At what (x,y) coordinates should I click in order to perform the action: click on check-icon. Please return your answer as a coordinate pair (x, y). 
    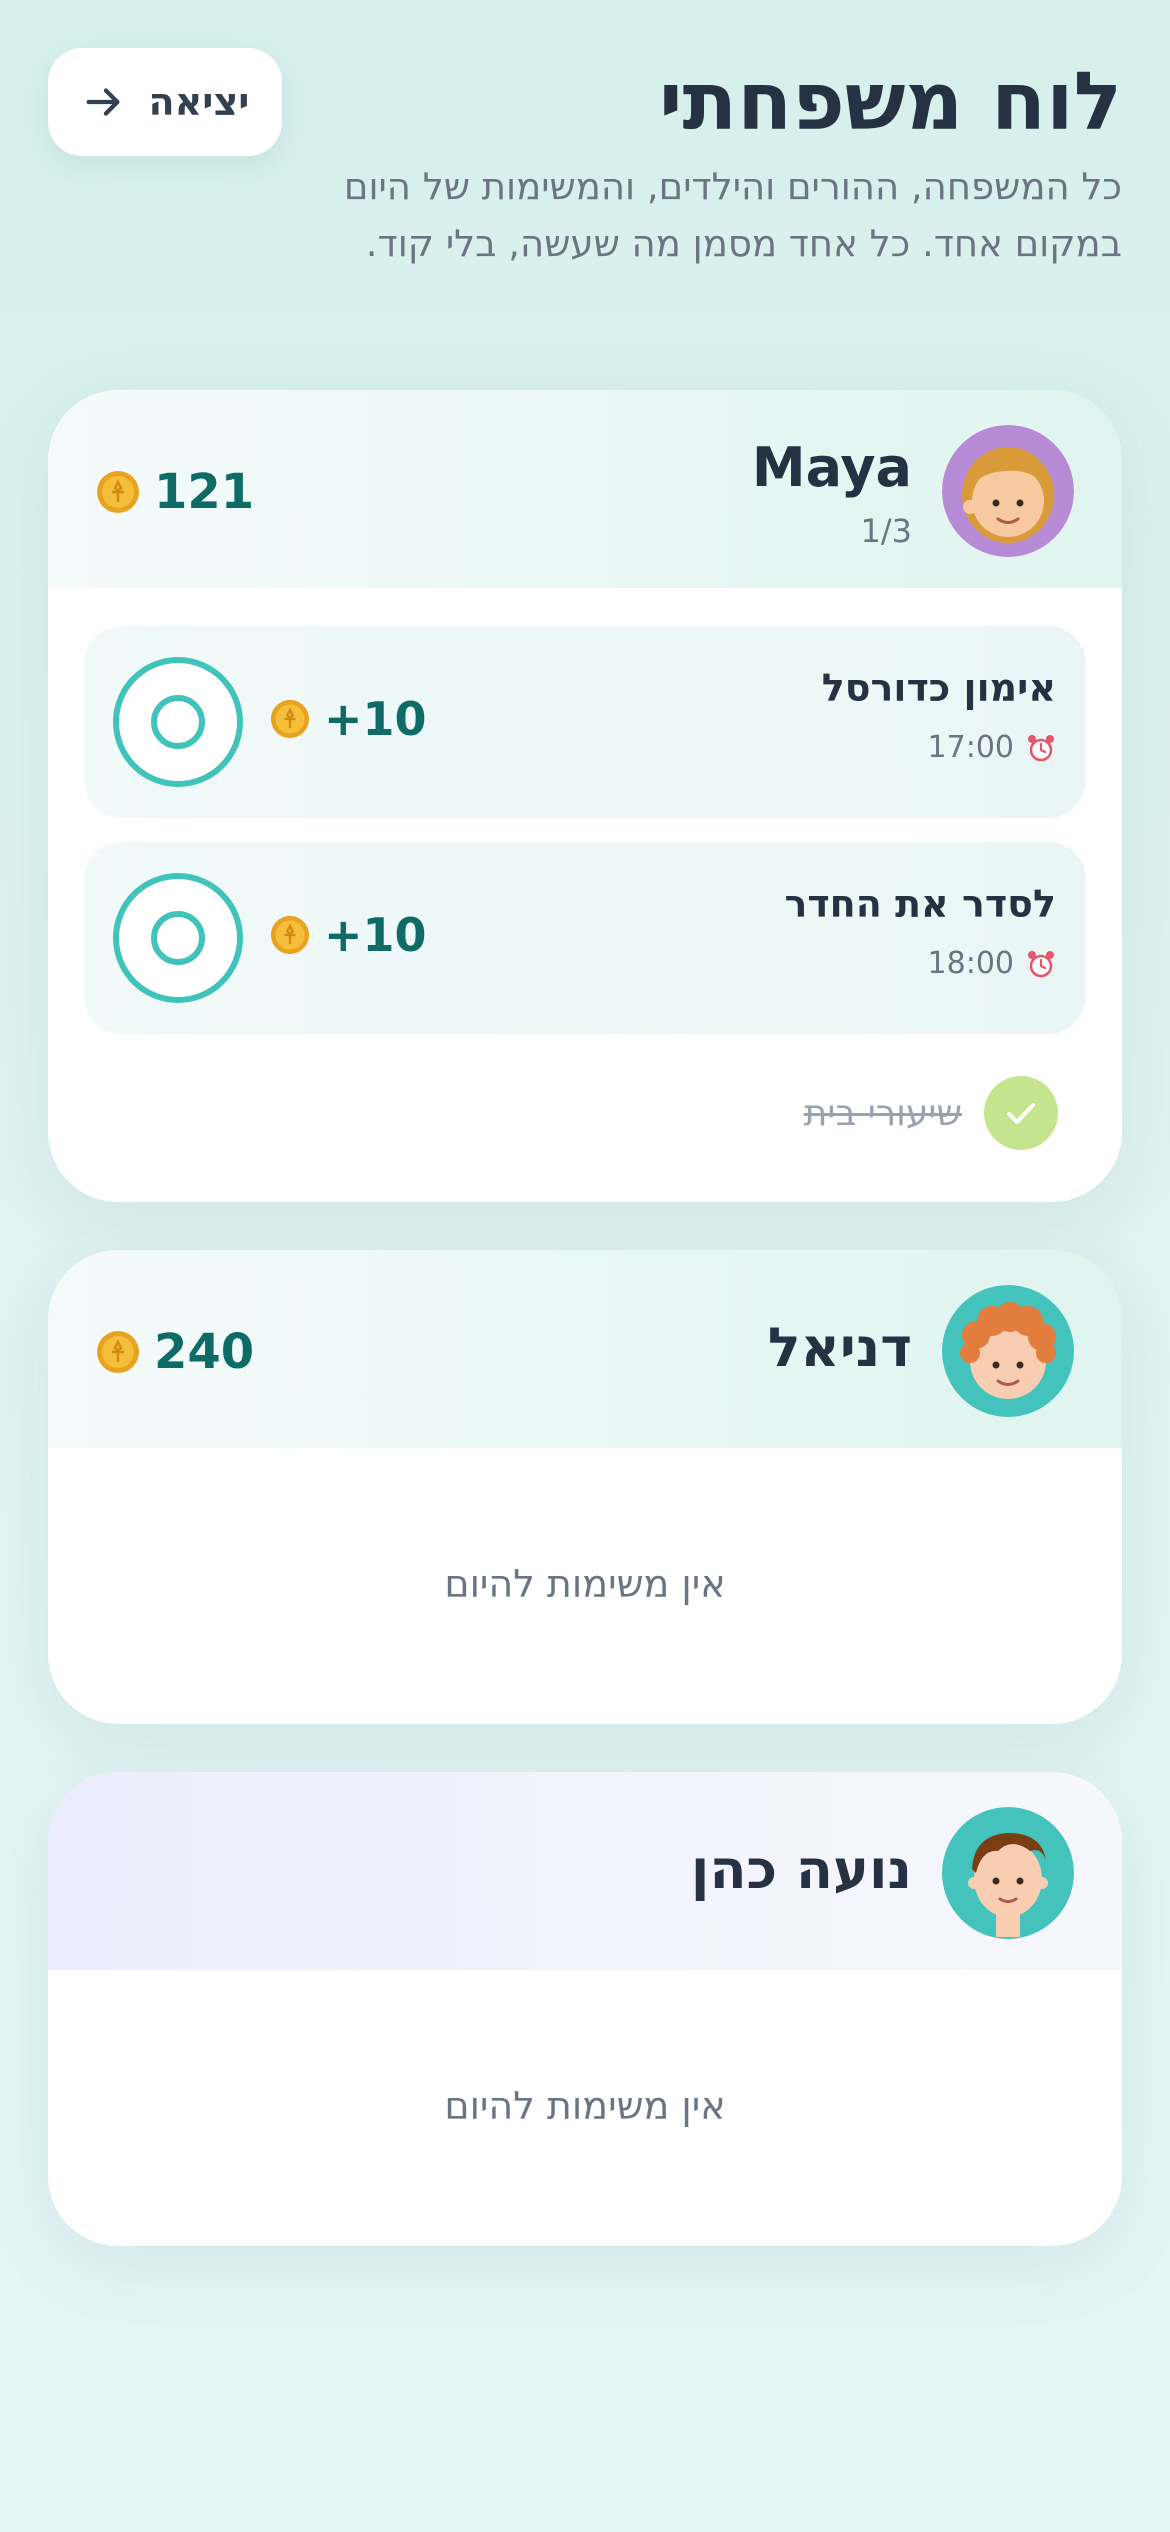
    Looking at the image, I should click on (1021, 1113).